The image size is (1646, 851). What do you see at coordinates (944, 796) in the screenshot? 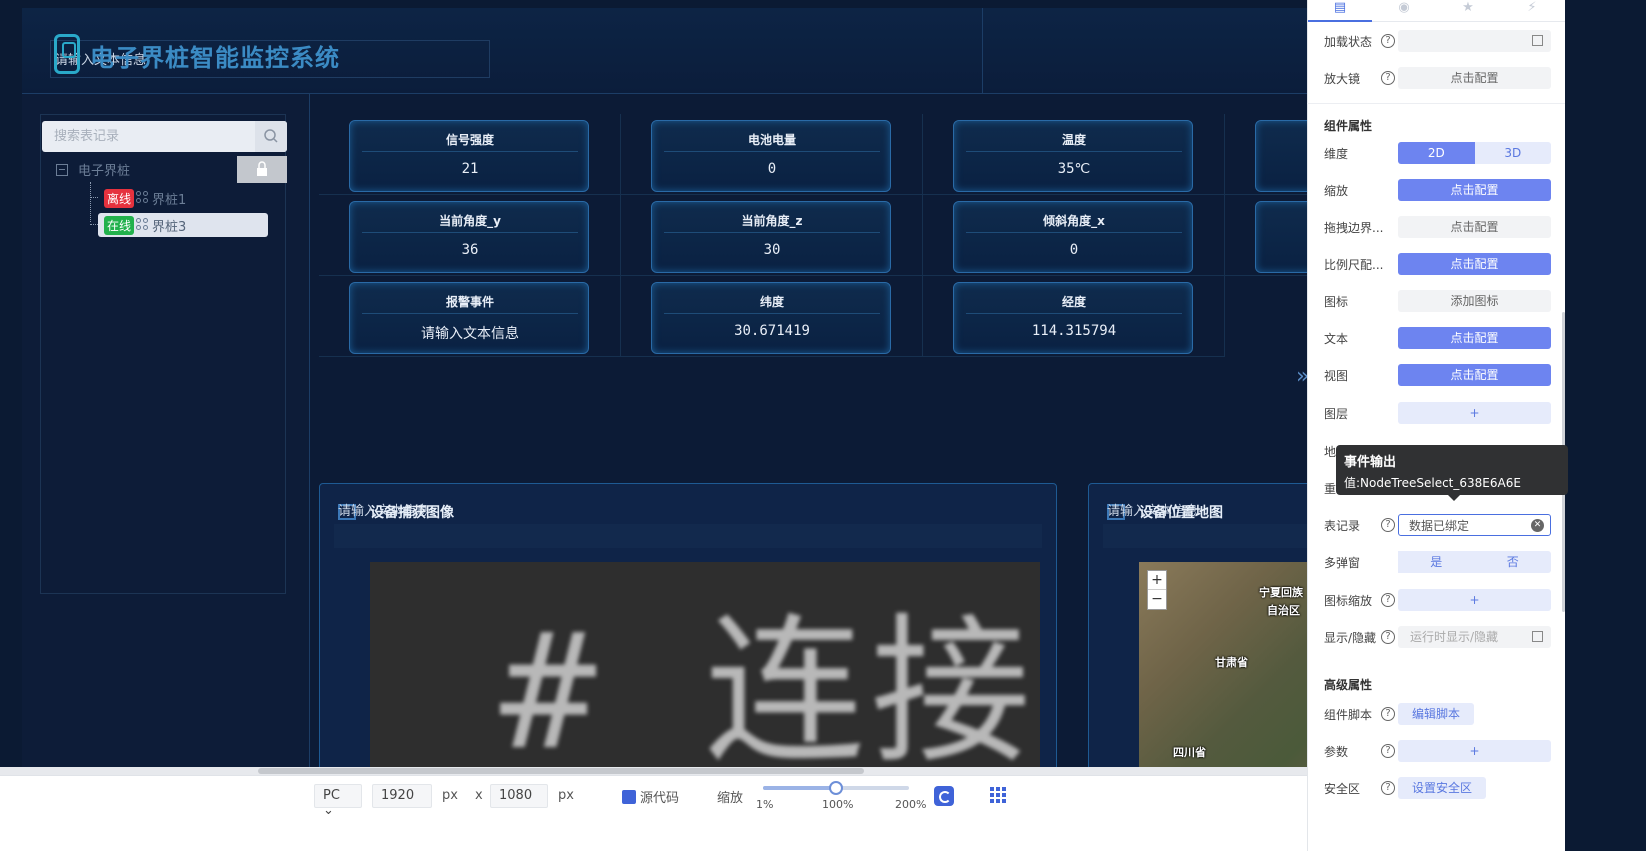
I see `reset-zoom-icon` at bounding box center [944, 796].